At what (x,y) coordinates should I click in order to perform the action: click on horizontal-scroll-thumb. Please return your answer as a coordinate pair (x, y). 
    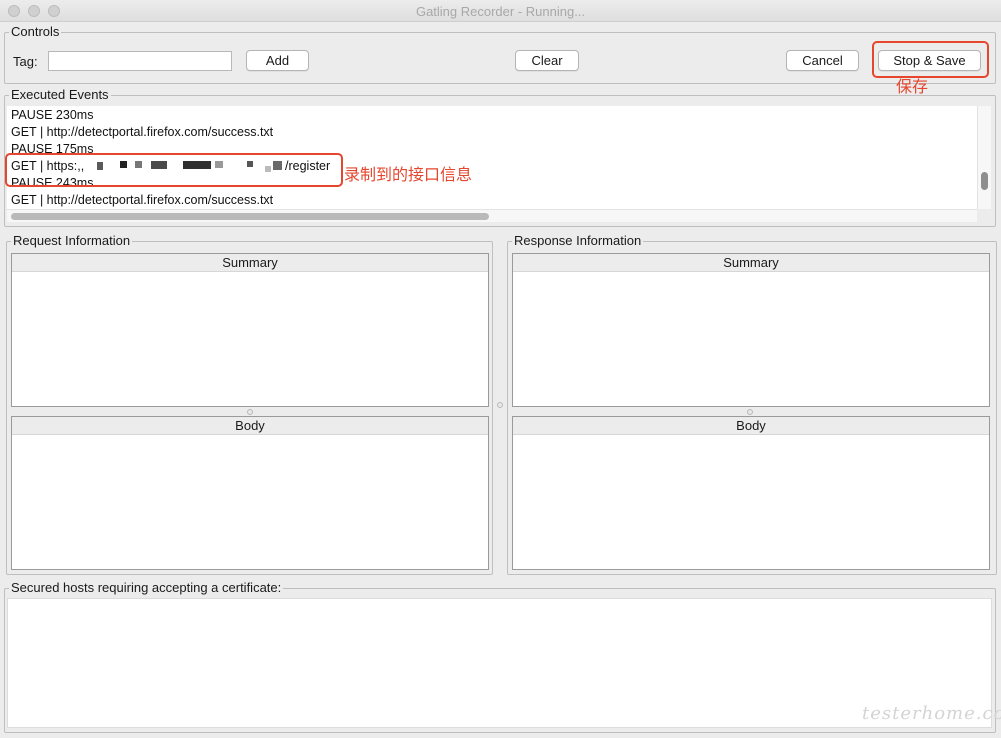
    Looking at the image, I should click on (250, 216).